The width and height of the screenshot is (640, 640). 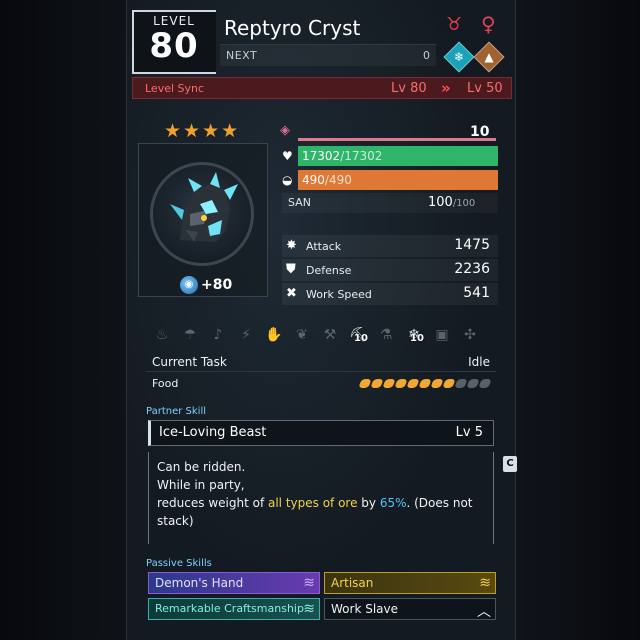 What do you see at coordinates (398, 180) in the screenshot?
I see `sp-bar: 490/490` at bounding box center [398, 180].